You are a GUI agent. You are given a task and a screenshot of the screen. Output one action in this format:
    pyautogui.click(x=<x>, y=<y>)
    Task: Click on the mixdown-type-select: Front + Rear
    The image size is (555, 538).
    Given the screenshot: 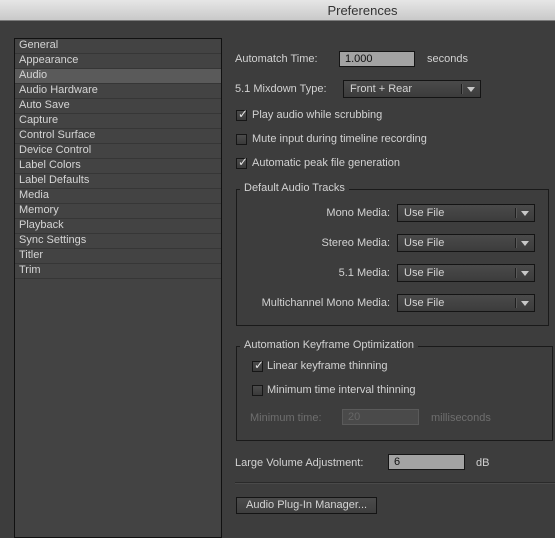 What is the action you would take?
    pyautogui.click(x=412, y=89)
    